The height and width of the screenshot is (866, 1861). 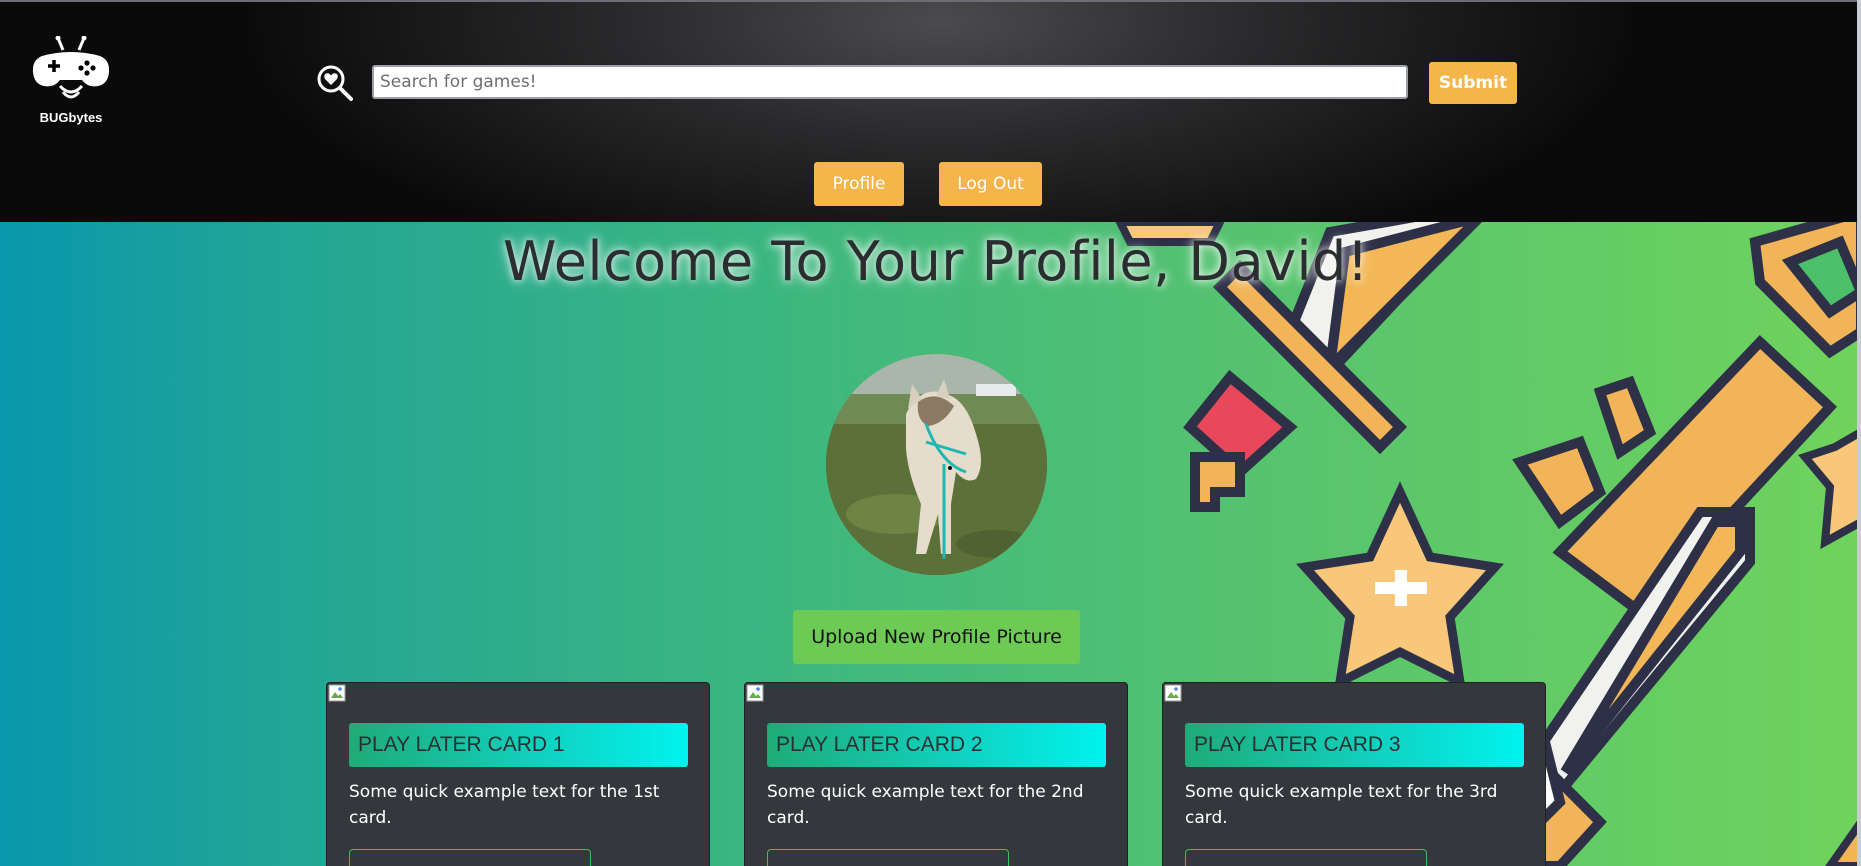 I want to click on window-edge, so click(x=1859, y=433).